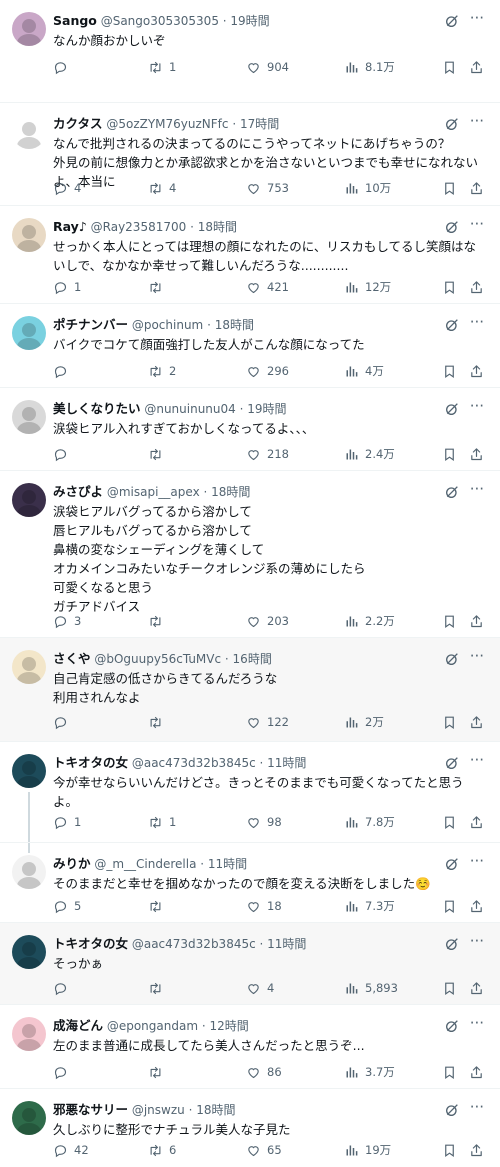  Describe the element at coordinates (234, 325) in the screenshot. I see `timestamp: 18時間` at that location.